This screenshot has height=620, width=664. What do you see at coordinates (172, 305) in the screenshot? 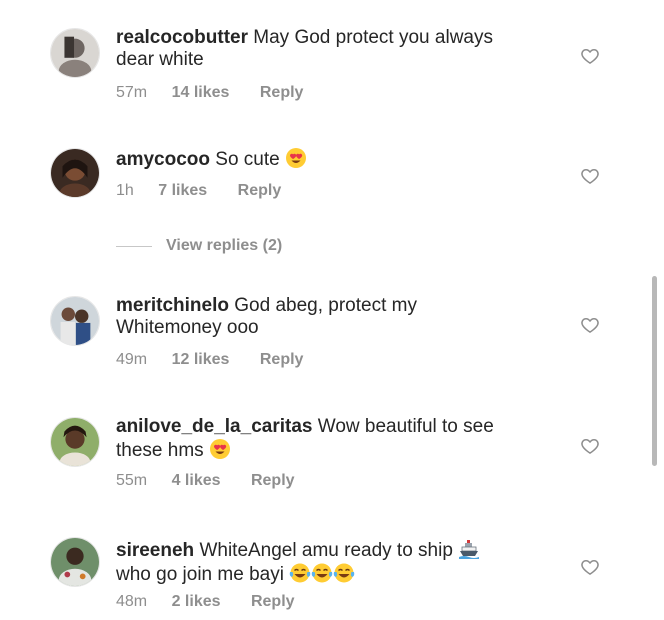
I see `comment-username: meritchinelo` at bounding box center [172, 305].